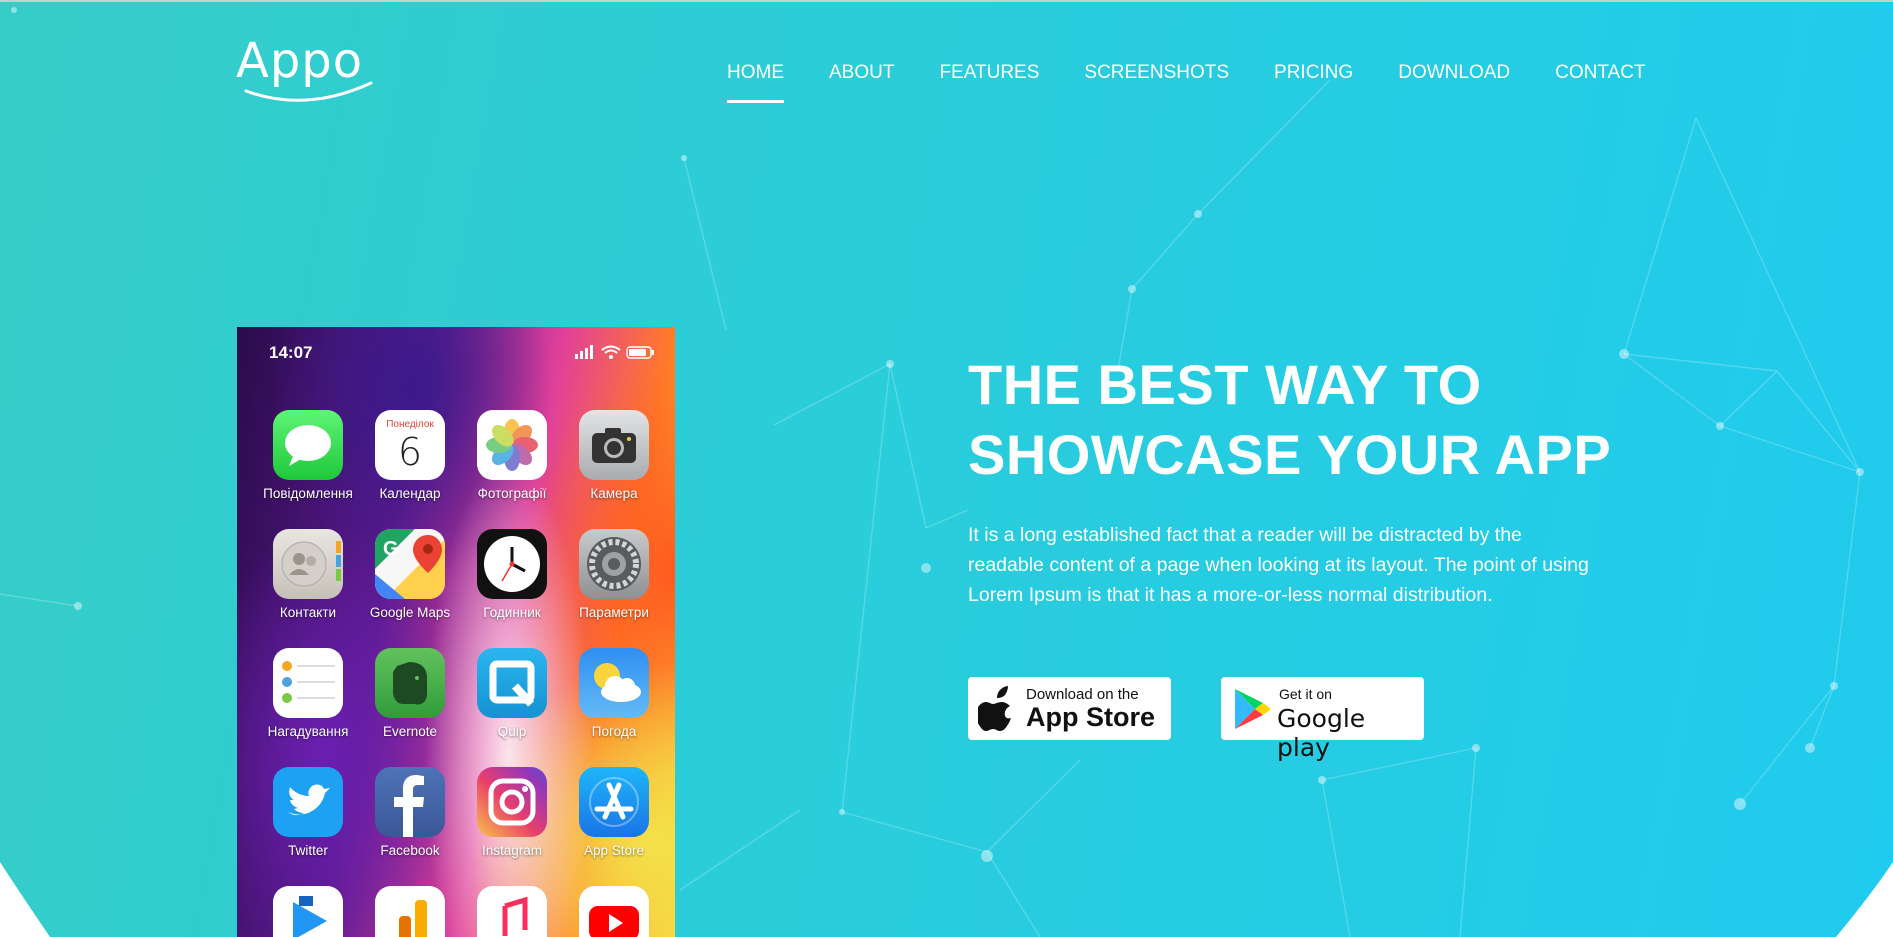 The image size is (1893, 937). I want to click on app-label: Фотографії, so click(512, 493).